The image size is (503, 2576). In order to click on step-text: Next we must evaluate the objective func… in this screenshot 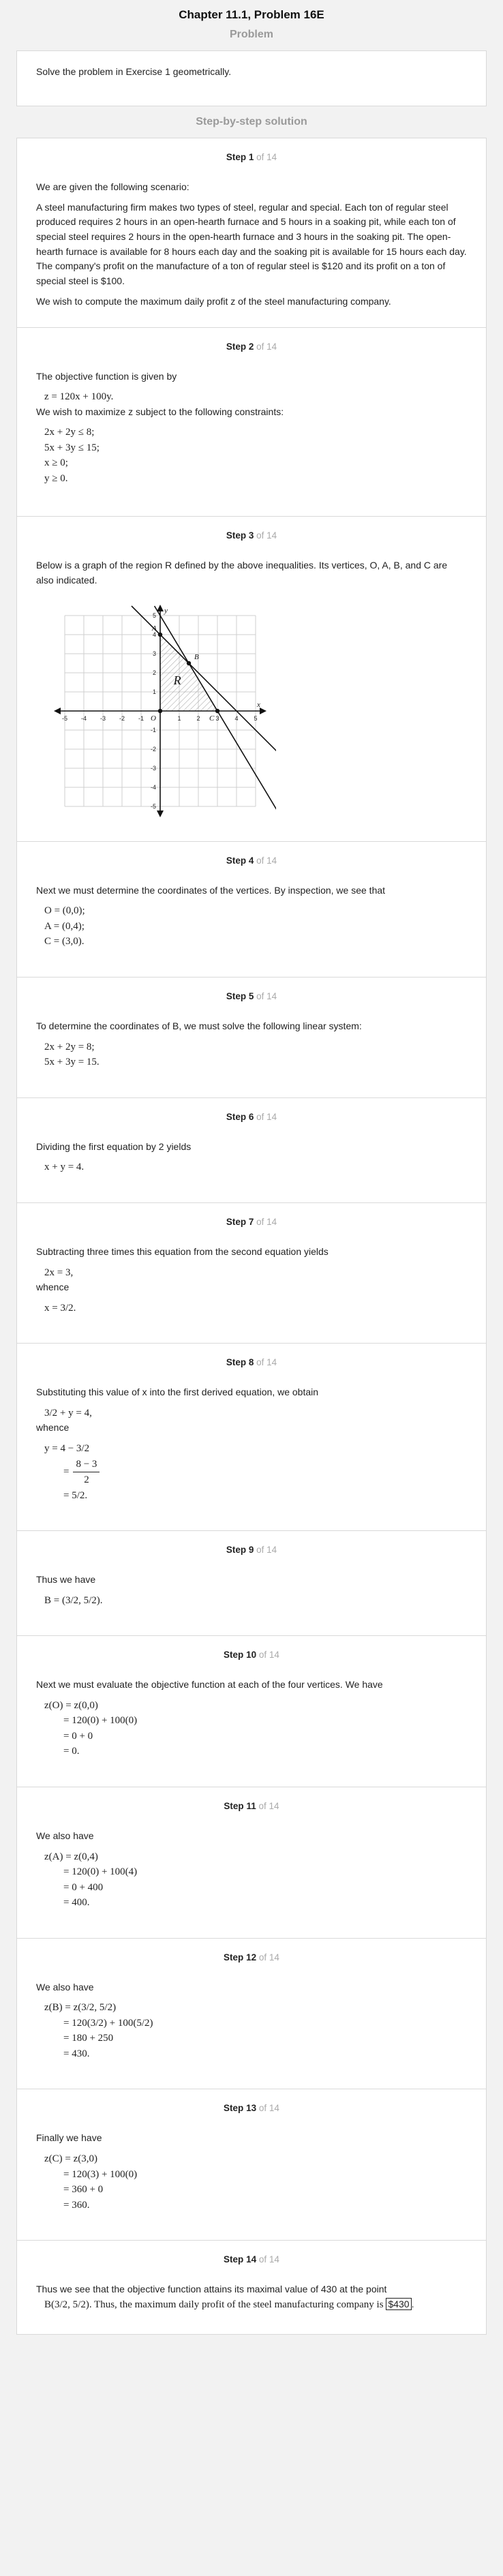, I will do `click(210, 1685)`.